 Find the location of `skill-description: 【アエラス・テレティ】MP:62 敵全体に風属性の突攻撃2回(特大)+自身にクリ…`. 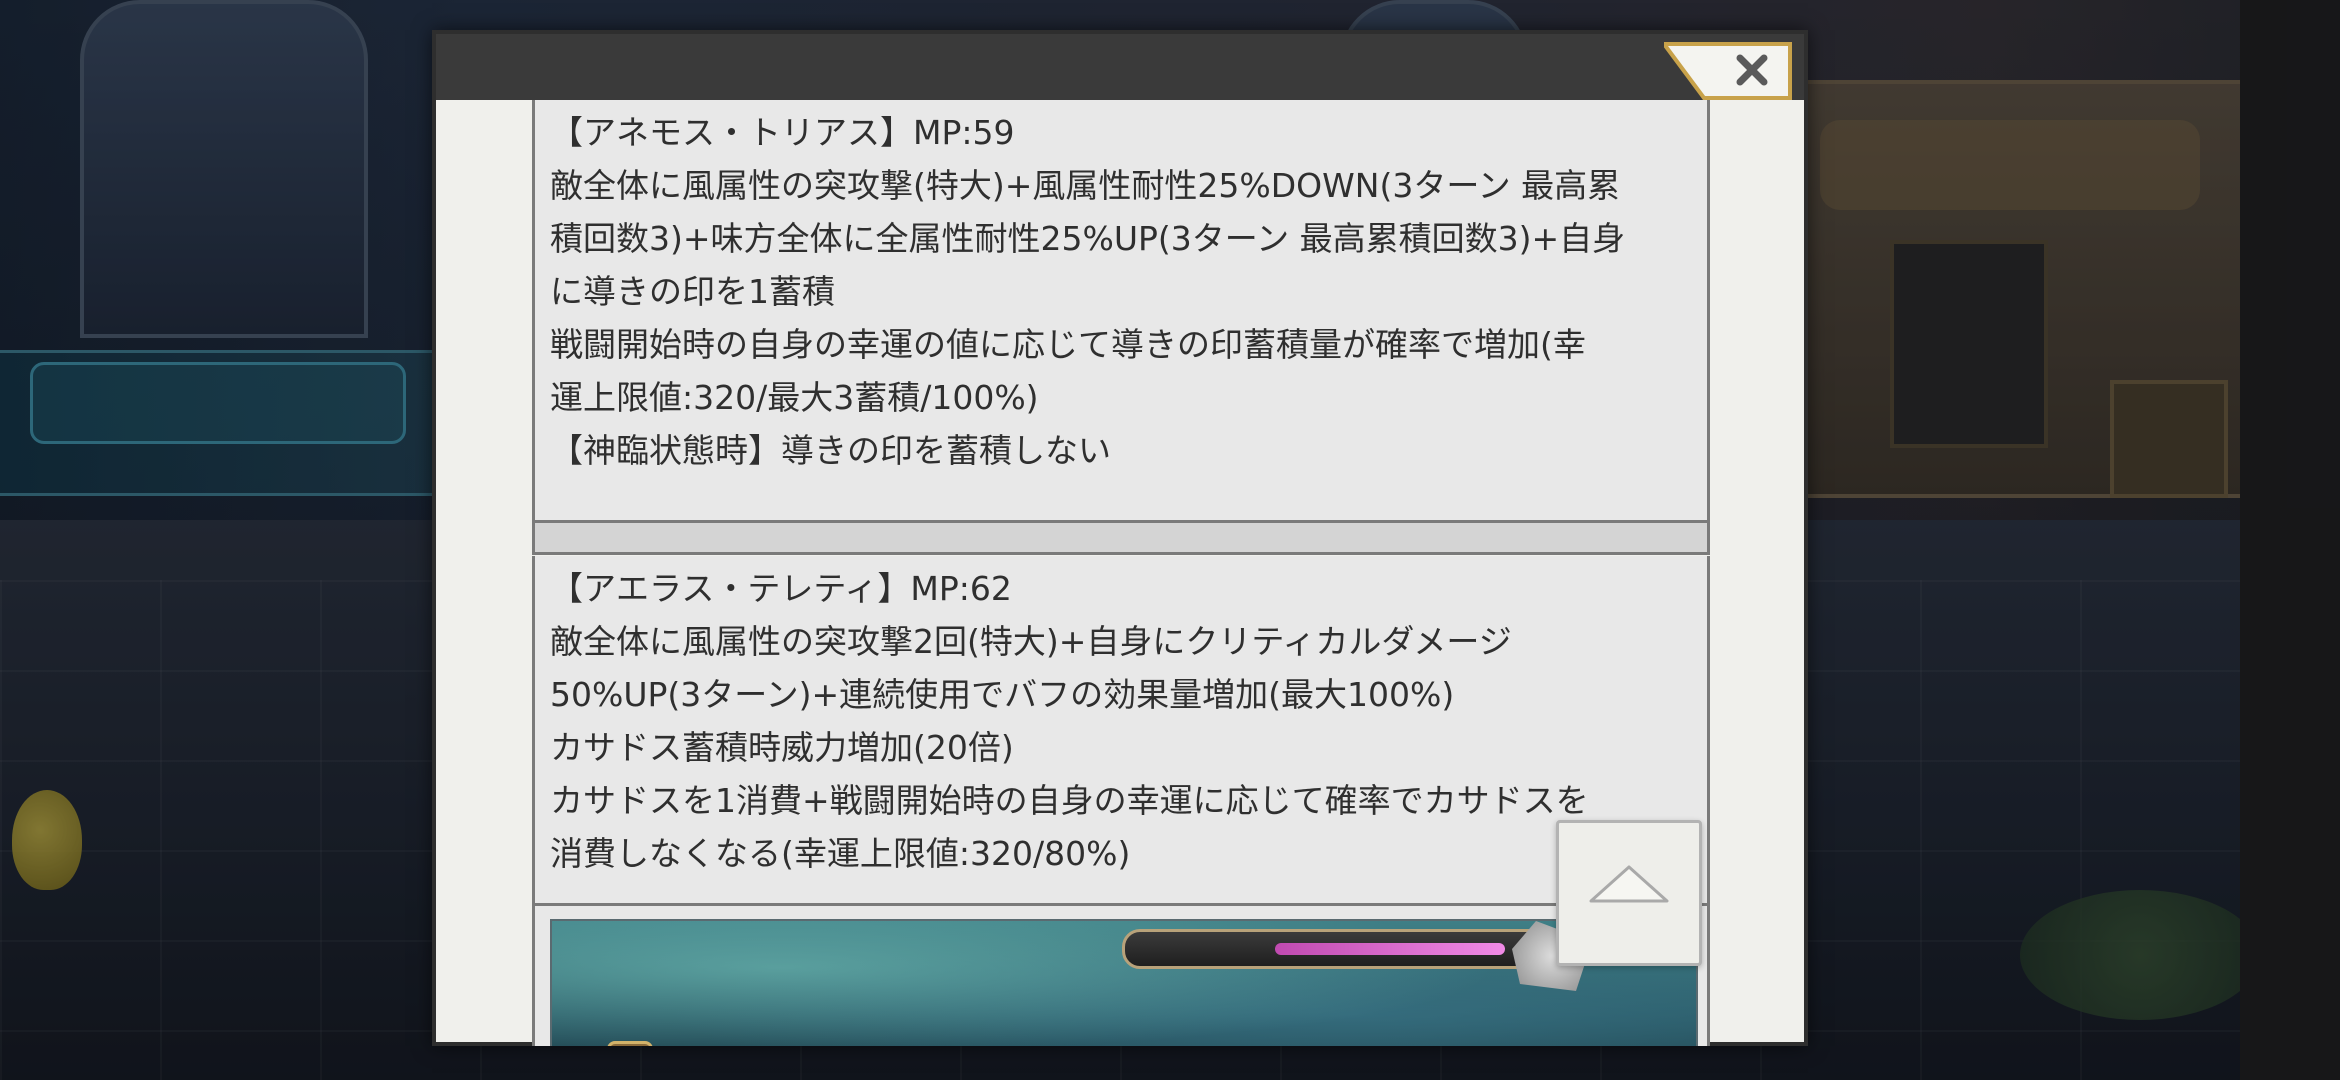

skill-description: 【アエラス・テレティ】MP:62 敵全体に風属性の突攻撃2回(特大)+自身にクリ… is located at coordinates (1122, 721).